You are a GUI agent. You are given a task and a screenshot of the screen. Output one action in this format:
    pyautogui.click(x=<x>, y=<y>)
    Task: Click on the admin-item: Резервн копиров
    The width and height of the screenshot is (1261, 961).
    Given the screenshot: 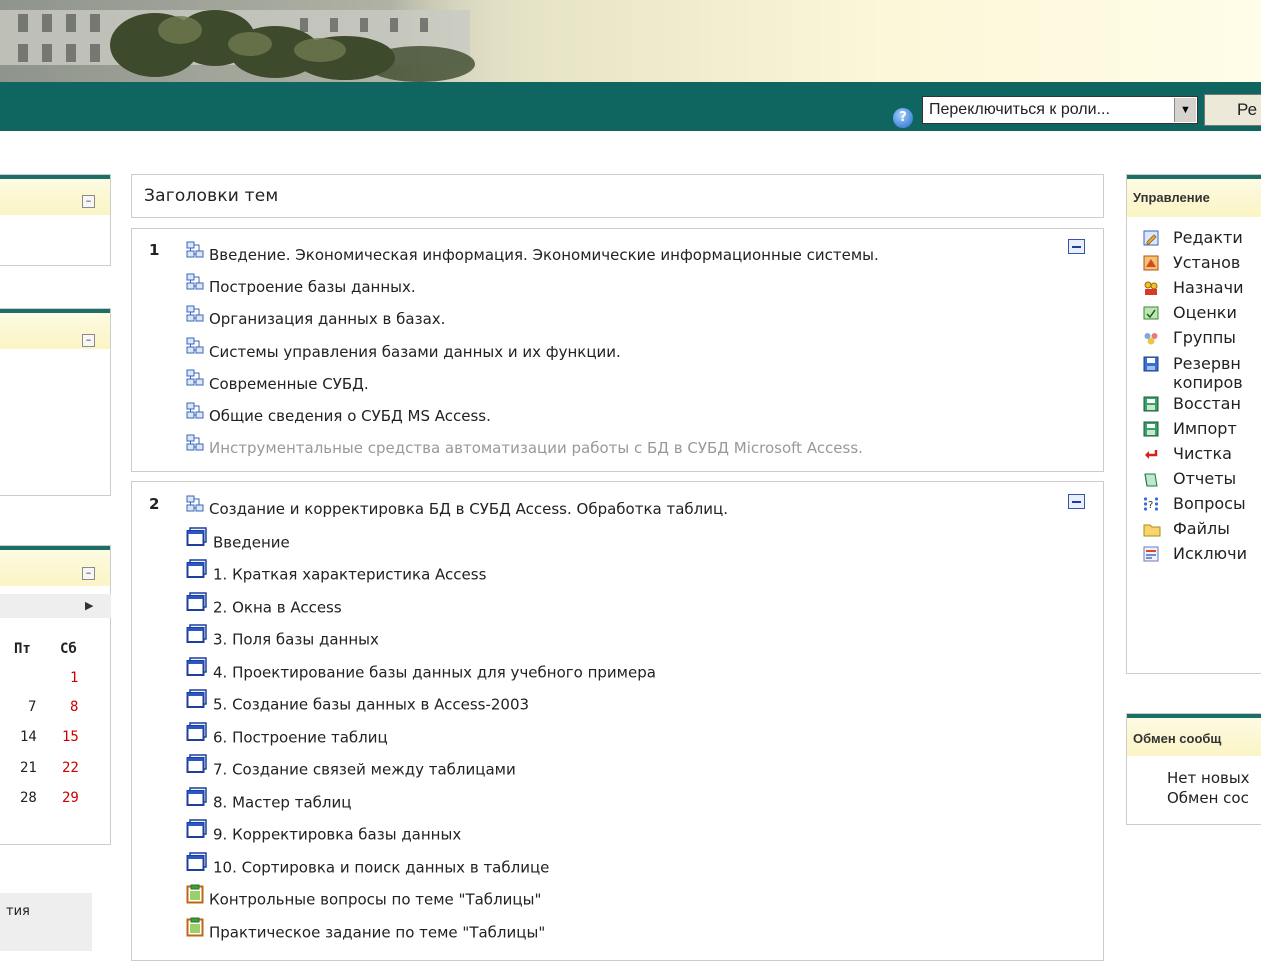 What is the action you would take?
    pyautogui.click(x=1202, y=374)
    